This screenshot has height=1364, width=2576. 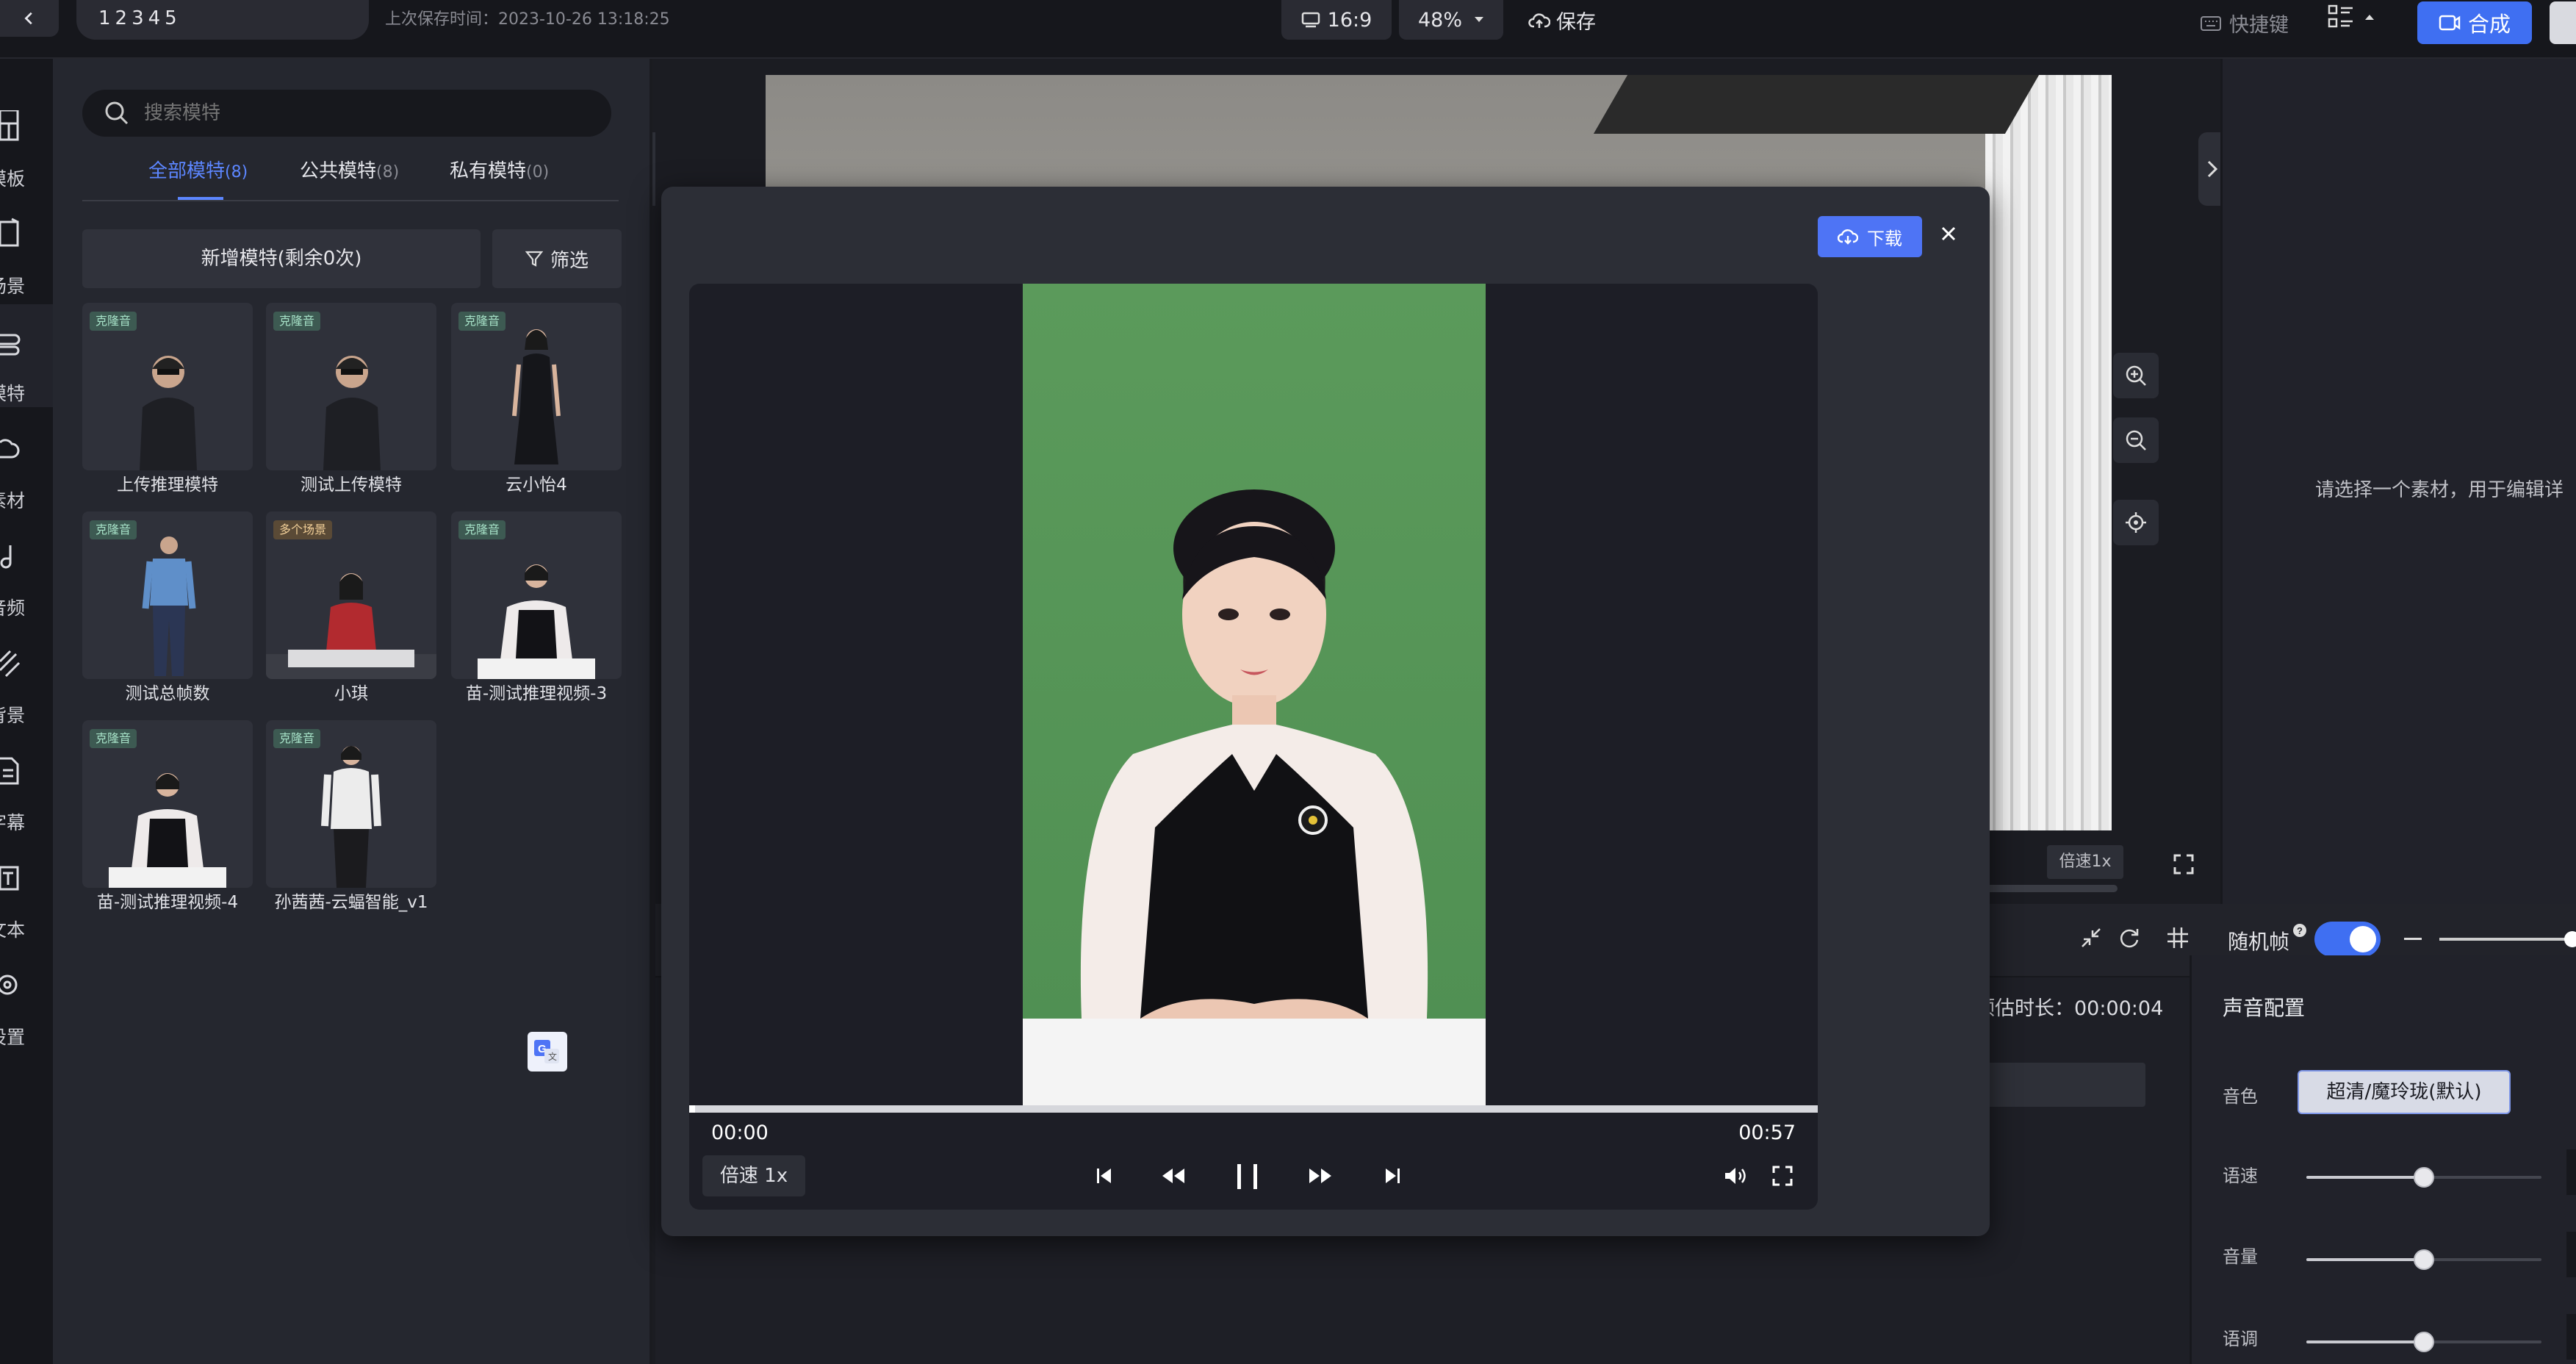 I want to click on collapse-icon-button, so click(x=2091, y=938).